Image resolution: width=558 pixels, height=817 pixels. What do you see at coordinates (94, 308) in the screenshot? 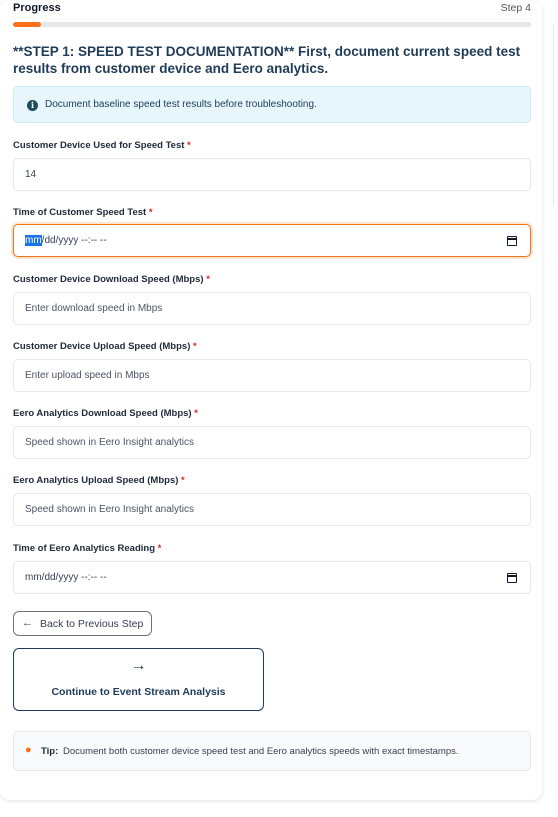
I see `download-speed-placeholder: Enter download speed in Mbps` at bounding box center [94, 308].